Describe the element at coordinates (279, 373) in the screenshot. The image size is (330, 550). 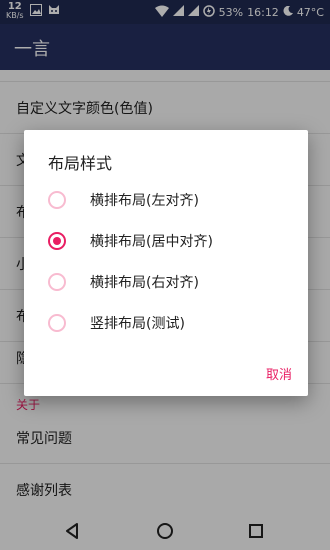
I see `cancel-button: 取消` at that location.